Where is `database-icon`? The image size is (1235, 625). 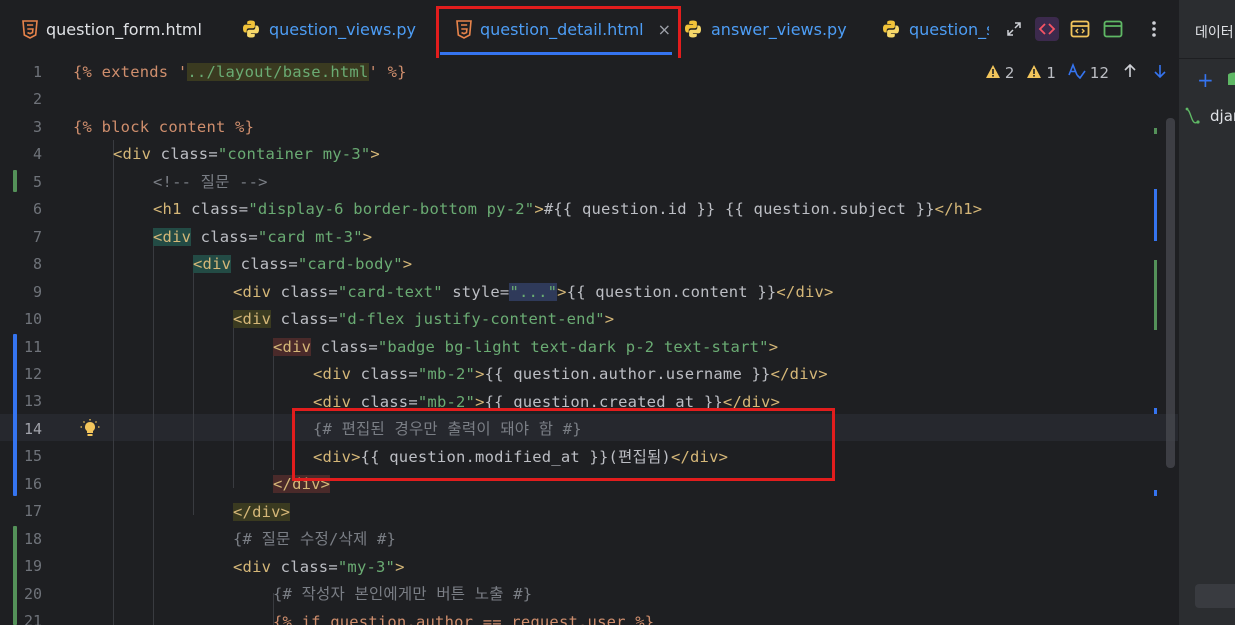
database-icon is located at coordinates (1231, 82).